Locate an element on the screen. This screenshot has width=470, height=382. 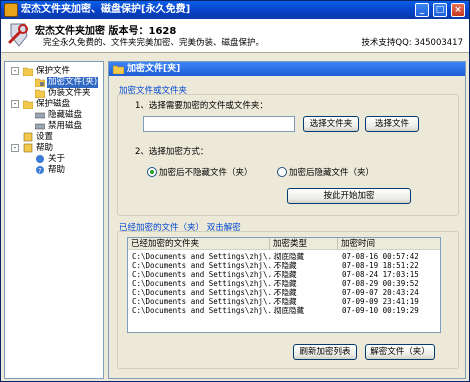
lock-folder-icon is located at coordinates (40, 82).